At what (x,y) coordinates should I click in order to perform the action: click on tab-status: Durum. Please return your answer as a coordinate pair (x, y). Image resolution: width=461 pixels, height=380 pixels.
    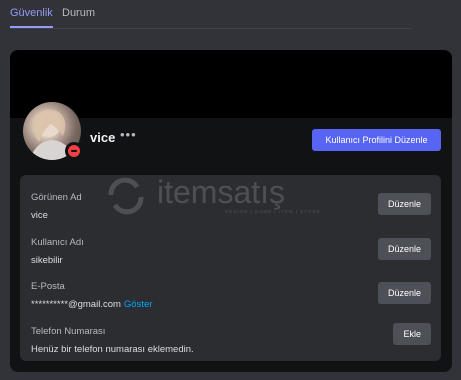
    Looking at the image, I should click on (78, 17).